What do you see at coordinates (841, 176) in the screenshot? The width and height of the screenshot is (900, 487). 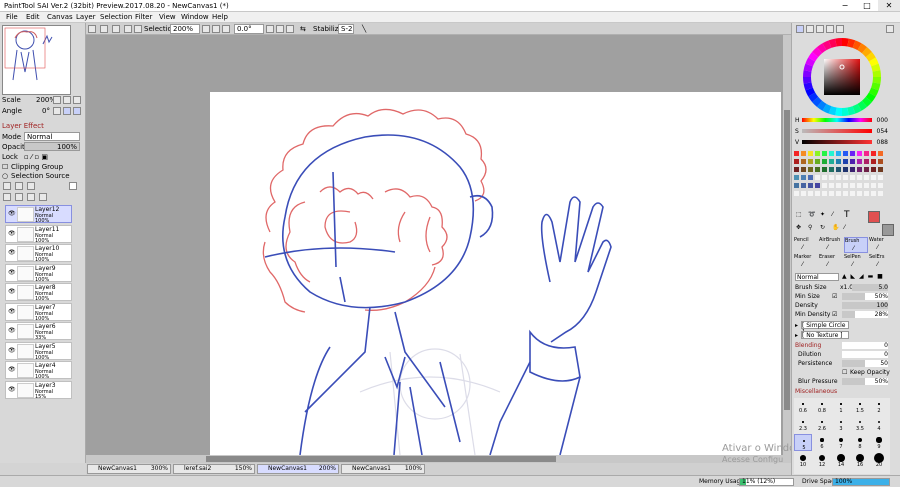 I see `color-swatches` at bounding box center [841, 176].